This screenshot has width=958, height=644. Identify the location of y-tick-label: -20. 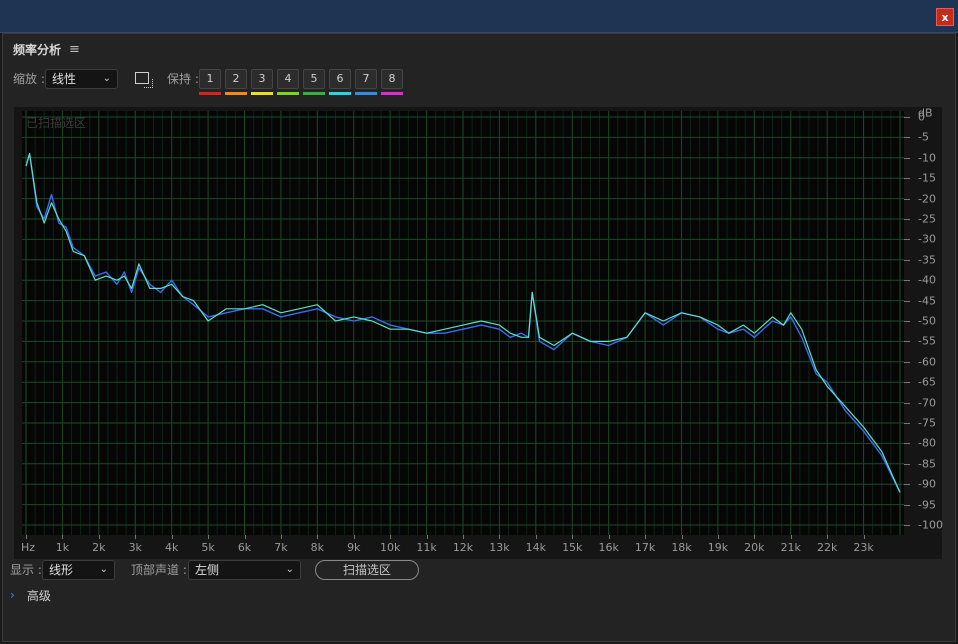
(927, 199).